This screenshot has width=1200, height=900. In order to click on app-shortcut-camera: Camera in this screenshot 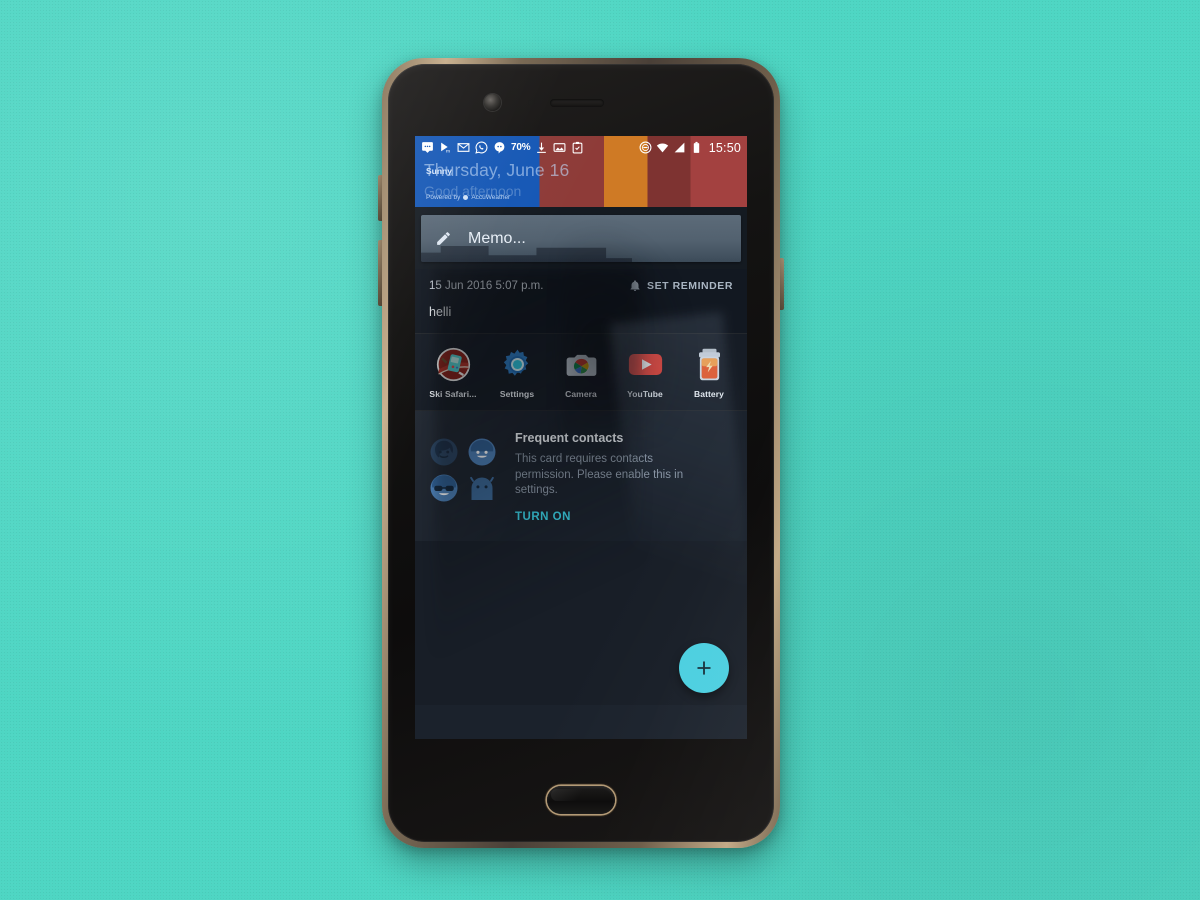, I will do `click(581, 373)`.